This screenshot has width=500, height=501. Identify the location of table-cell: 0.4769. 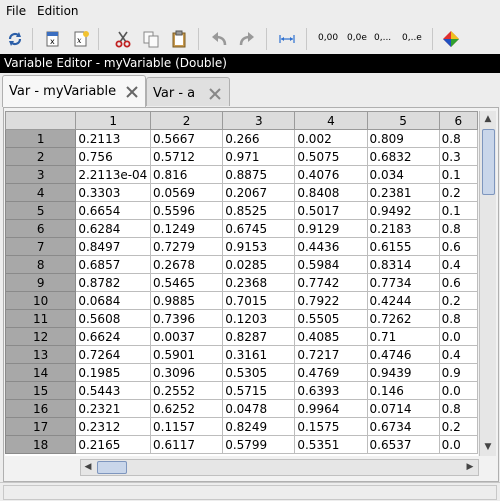
(331, 372).